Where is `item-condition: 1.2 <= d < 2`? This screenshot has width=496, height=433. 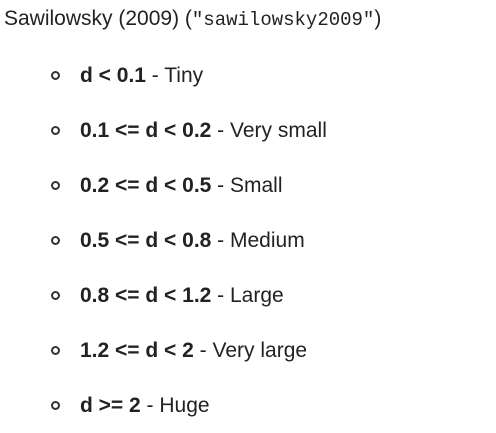
item-condition: 1.2 <= d < 2 is located at coordinates (137, 350).